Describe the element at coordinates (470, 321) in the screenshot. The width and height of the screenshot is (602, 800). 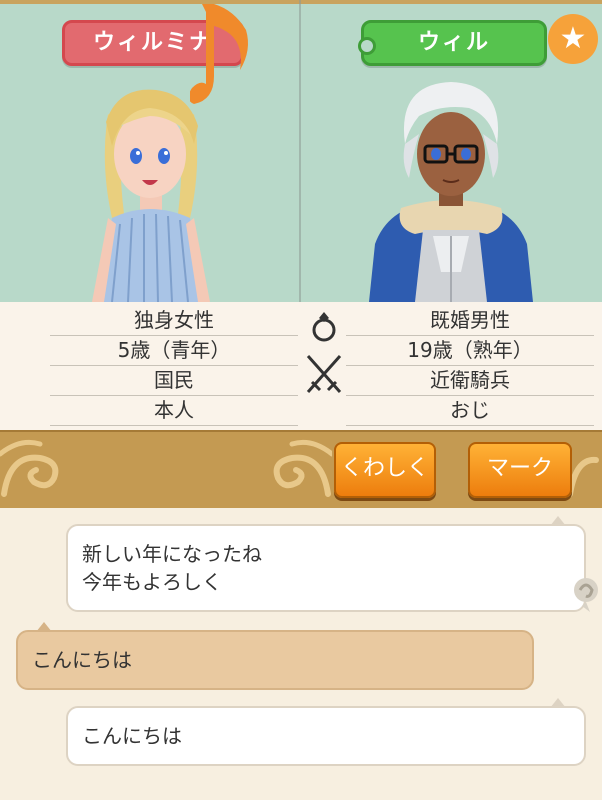
I see `right-marital-status: 既婚男性` at that location.